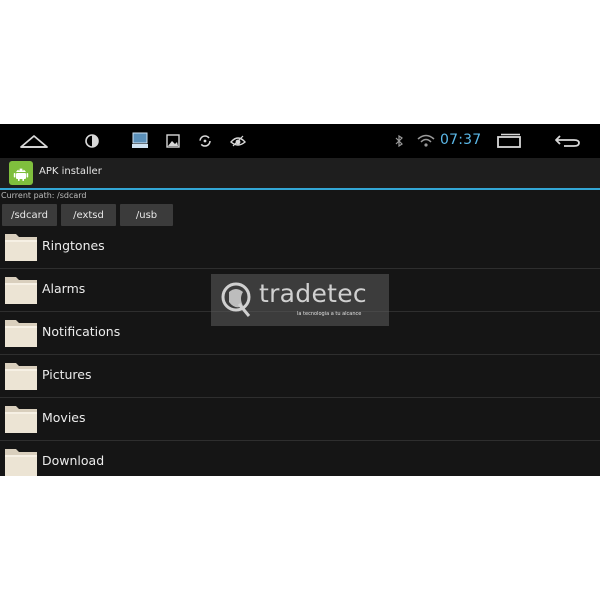 The image size is (600, 600). Describe the element at coordinates (21, 173) in the screenshot. I see `android-icon` at that location.